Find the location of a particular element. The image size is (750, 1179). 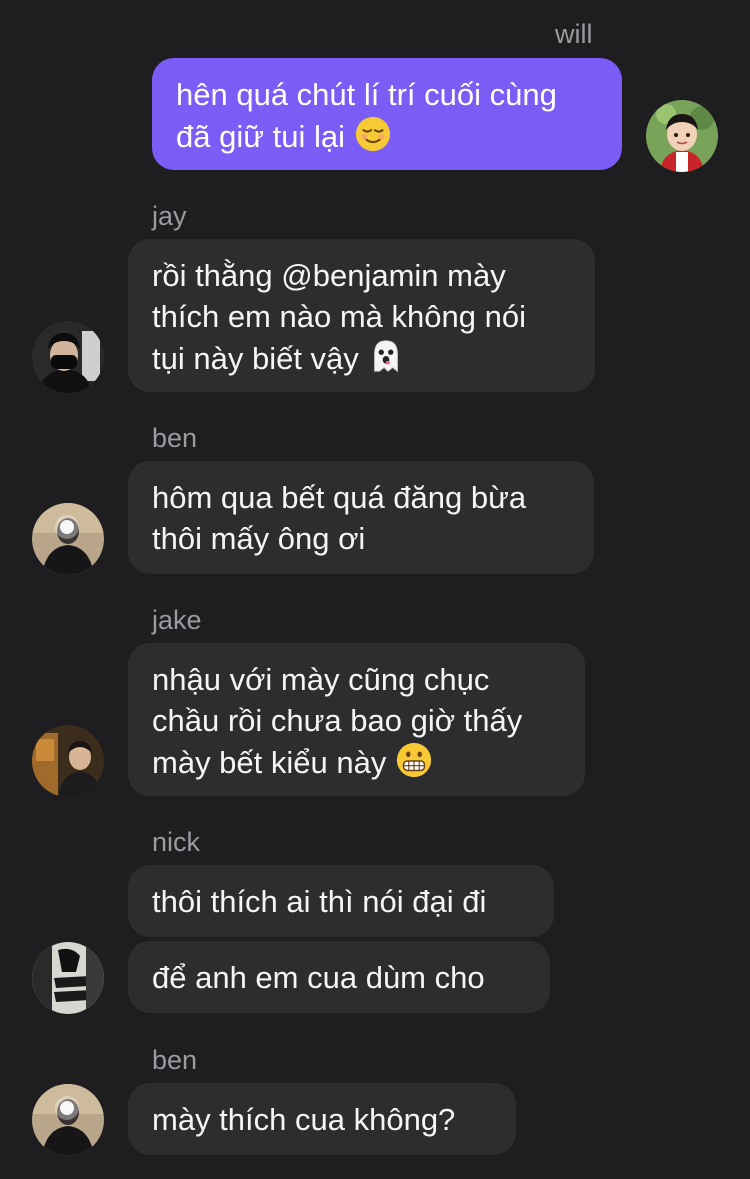

message-line: thích em nào mà không nói is located at coordinates (339, 316).